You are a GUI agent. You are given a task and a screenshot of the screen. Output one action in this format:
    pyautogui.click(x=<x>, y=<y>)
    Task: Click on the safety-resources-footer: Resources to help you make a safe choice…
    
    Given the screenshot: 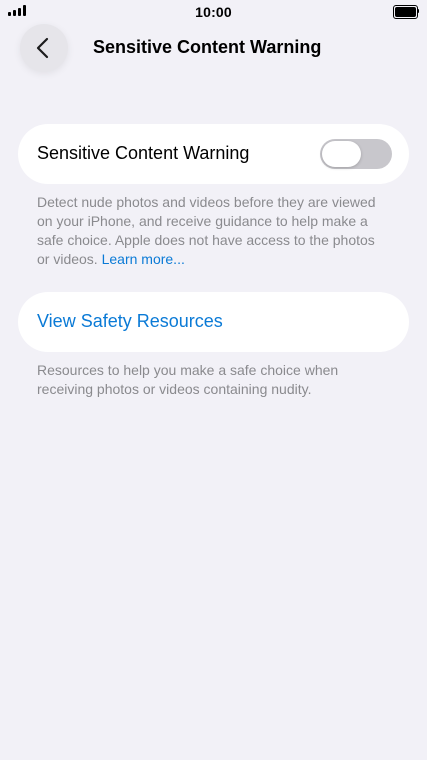 What is the action you would take?
    pyautogui.click(x=188, y=379)
    